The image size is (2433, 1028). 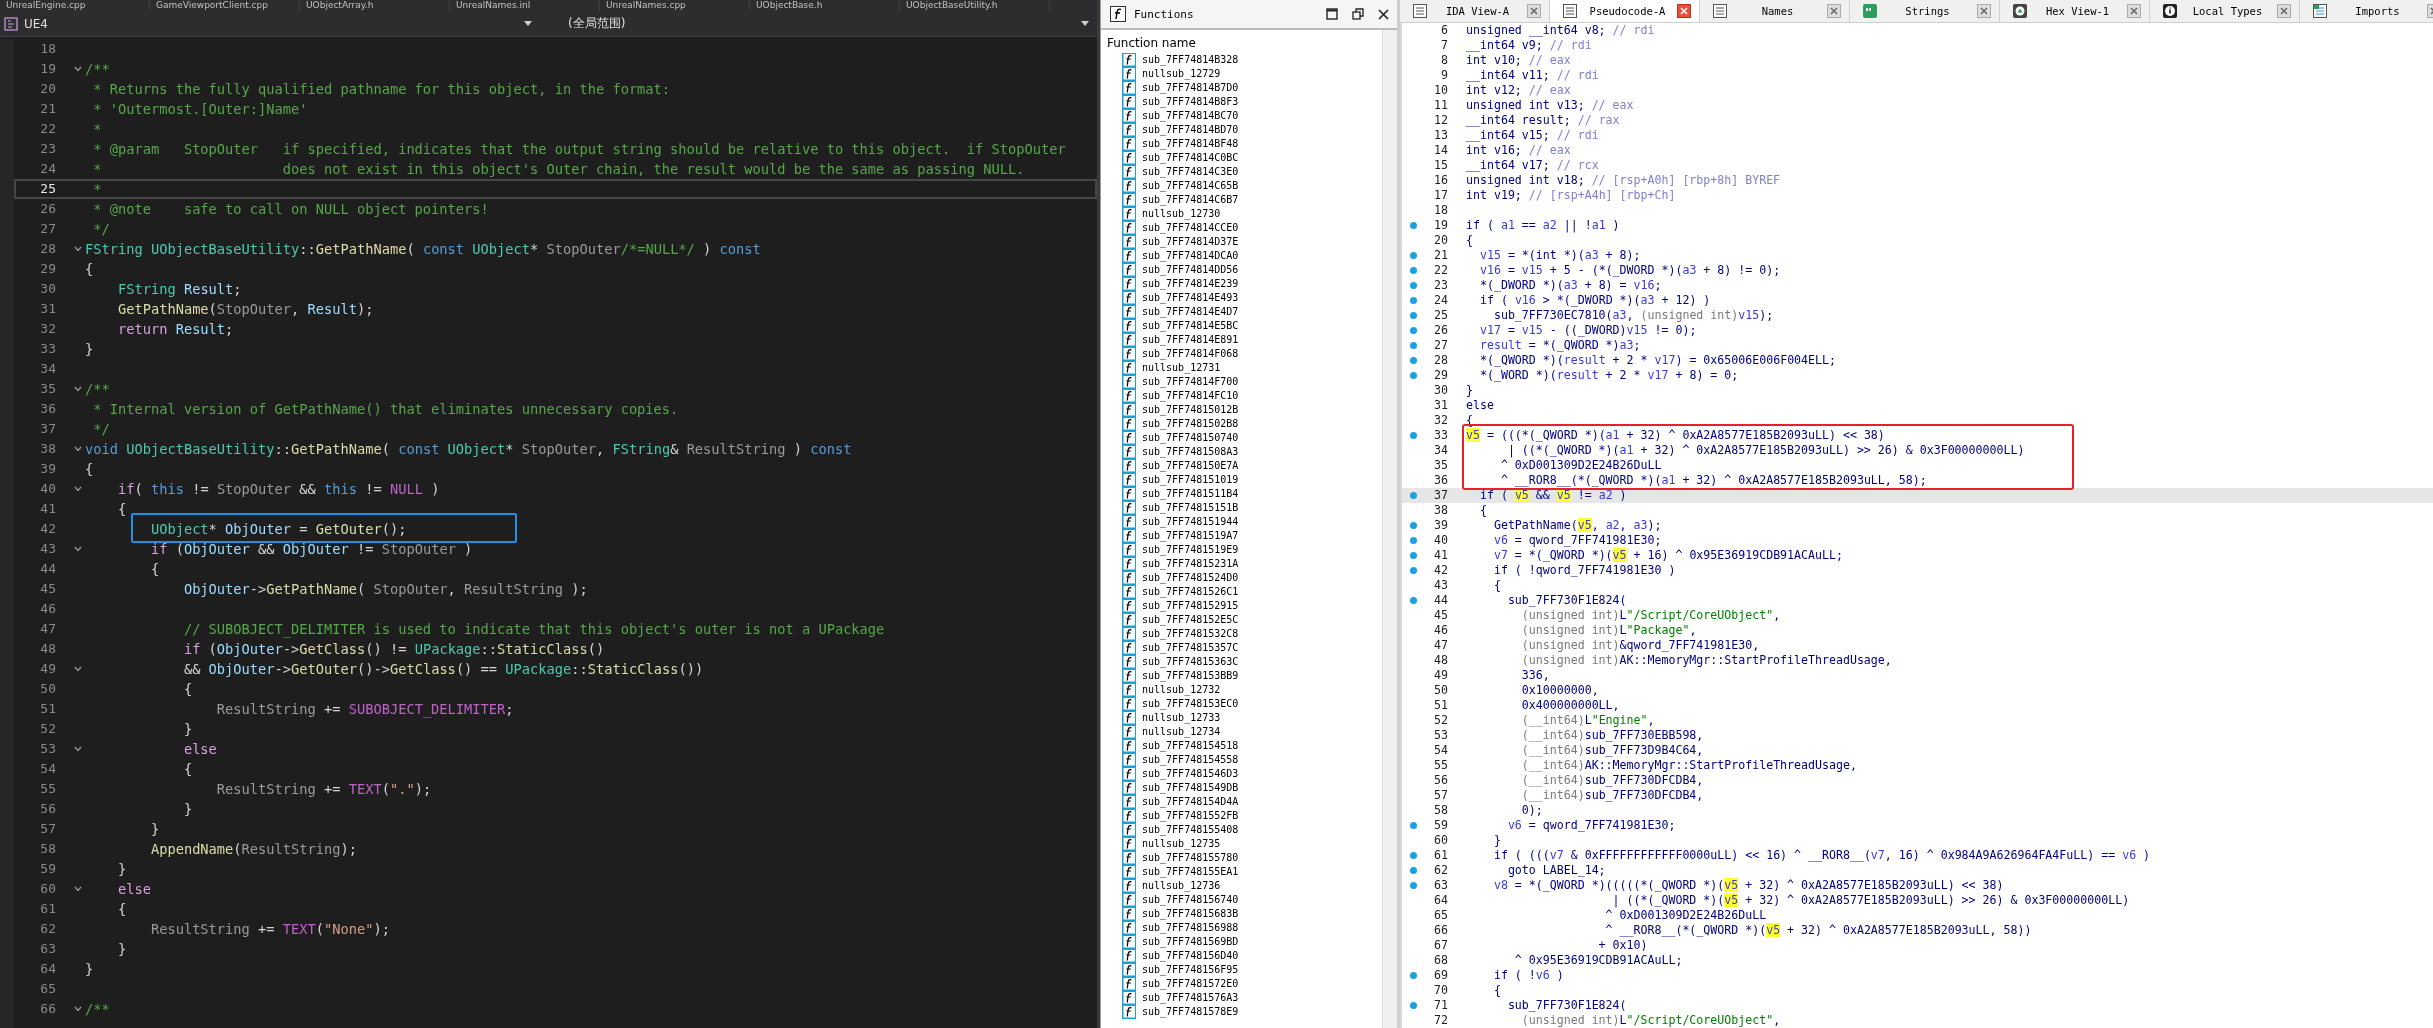 I want to click on function-name: sub_7FF748155EA1, so click(x=1190, y=872).